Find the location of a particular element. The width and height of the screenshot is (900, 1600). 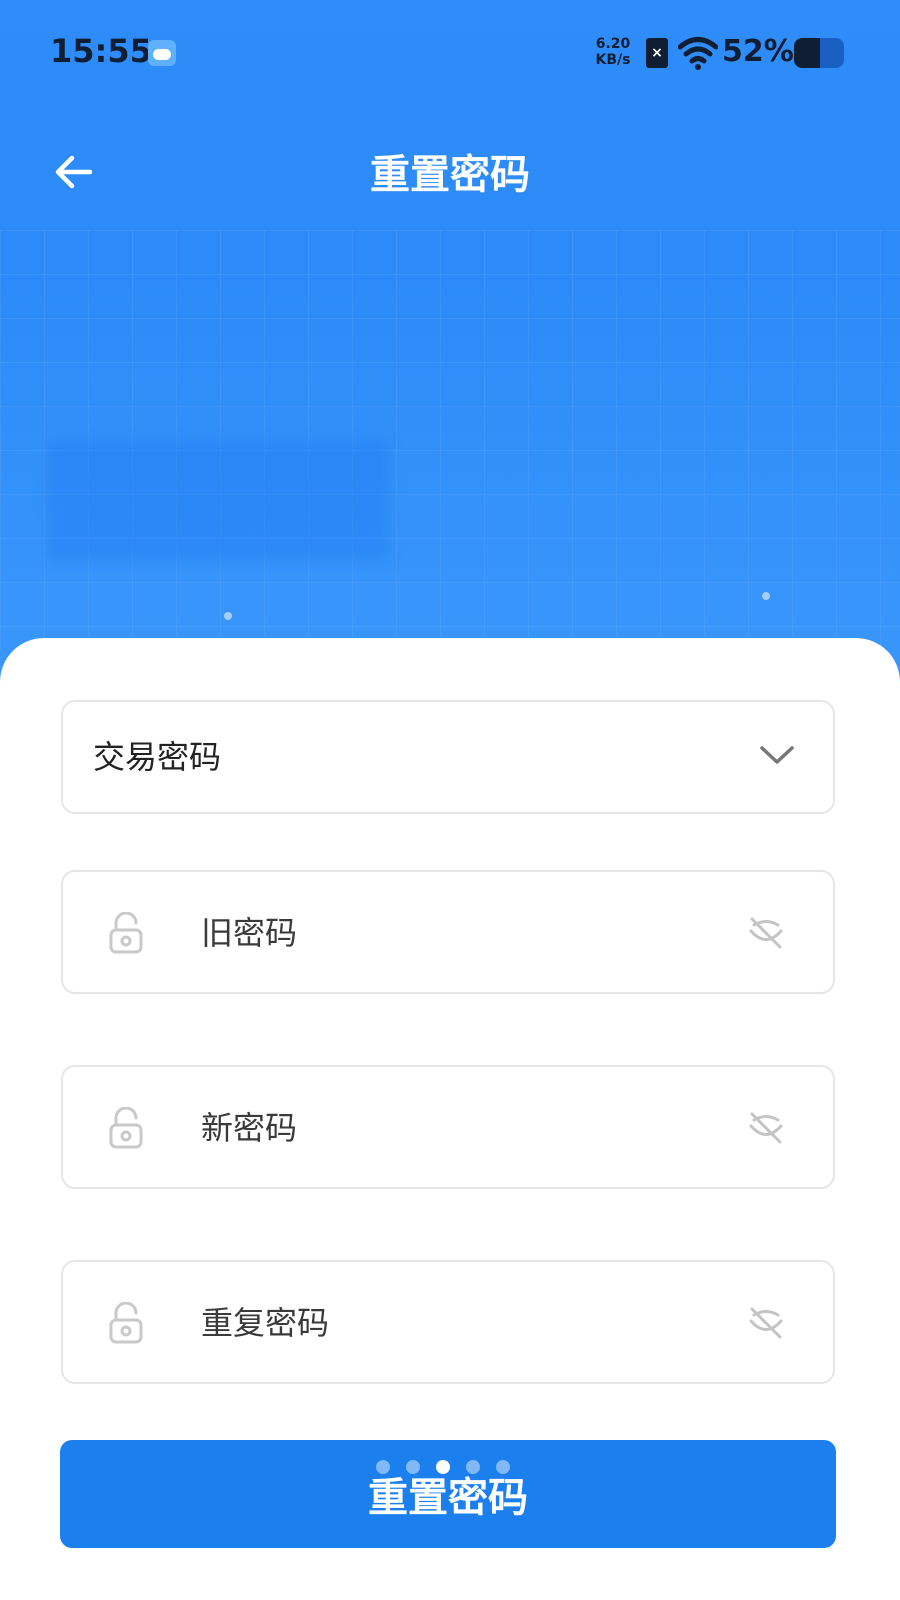

network-speed-value: 6.20 is located at coordinates (613, 44).